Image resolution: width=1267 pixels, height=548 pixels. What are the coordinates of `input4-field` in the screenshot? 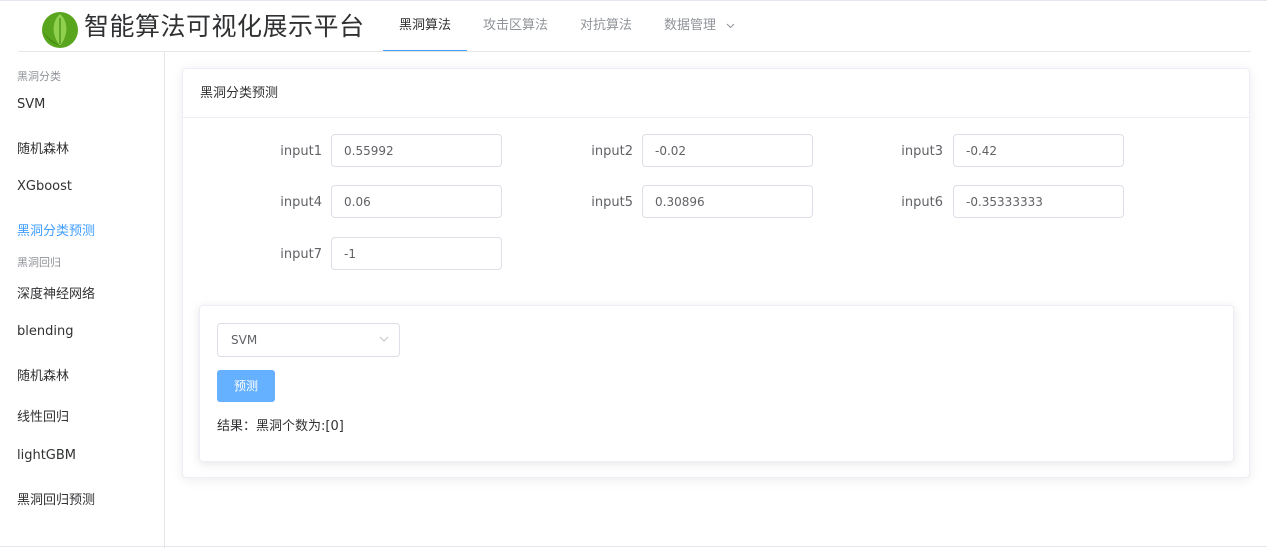 It's located at (416, 201).